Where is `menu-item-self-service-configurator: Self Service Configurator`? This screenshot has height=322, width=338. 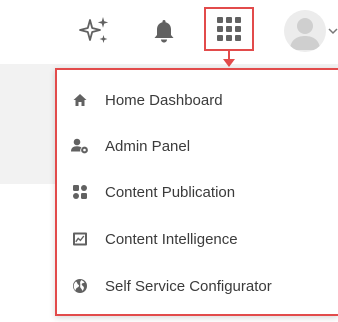 menu-item-self-service-configurator: Self Service Configurator is located at coordinates (201, 286).